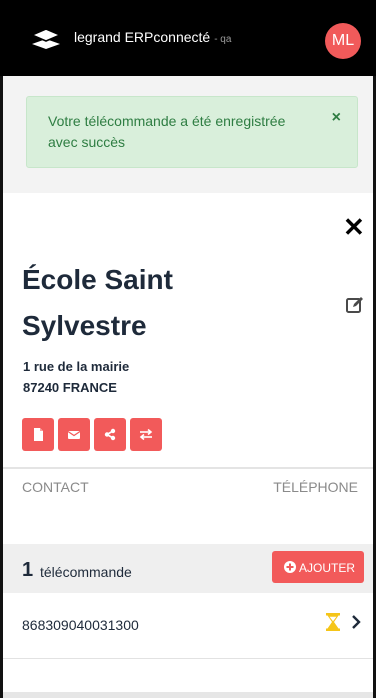 This screenshot has height=698, width=376. What do you see at coordinates (333, 622) in the screenshot?
I see `hourglass-icon` at bounding box center [333, 622].